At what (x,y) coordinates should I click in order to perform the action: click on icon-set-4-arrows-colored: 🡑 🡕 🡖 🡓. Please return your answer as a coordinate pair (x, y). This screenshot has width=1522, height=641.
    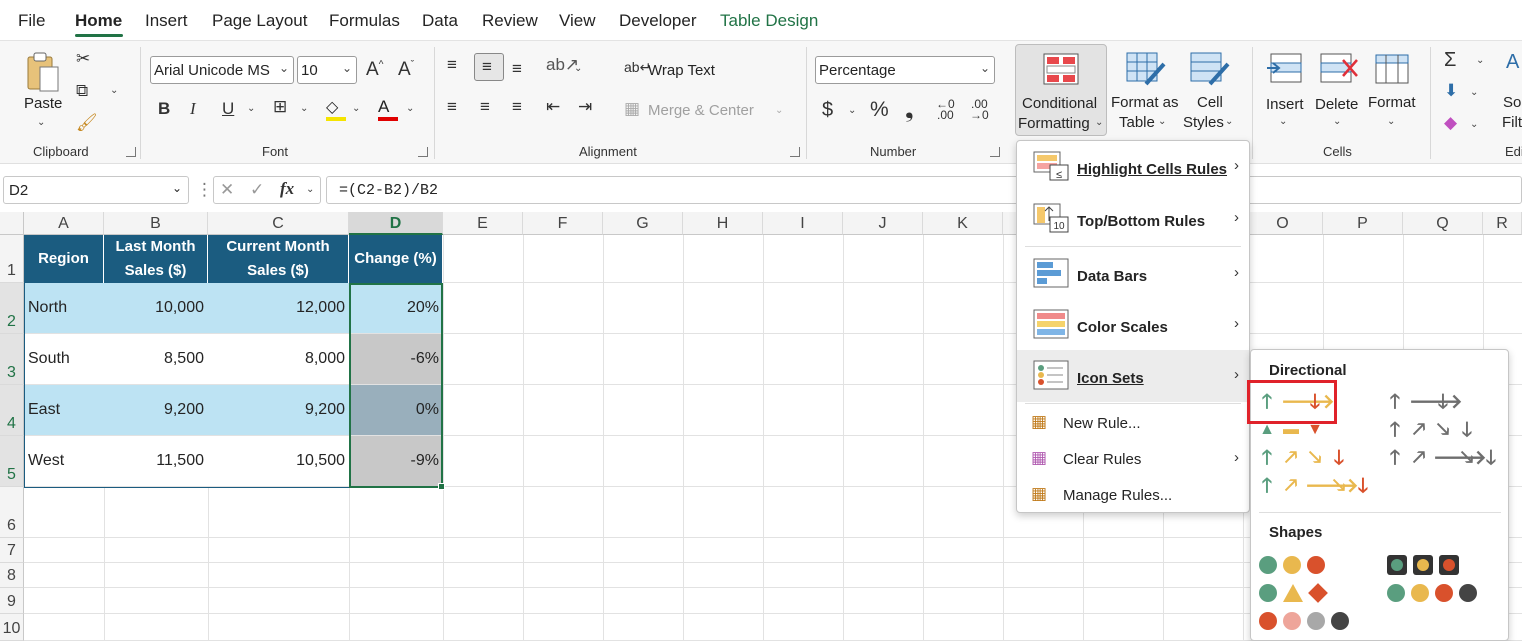
    Looking at the image, I should click on (1303, 458).